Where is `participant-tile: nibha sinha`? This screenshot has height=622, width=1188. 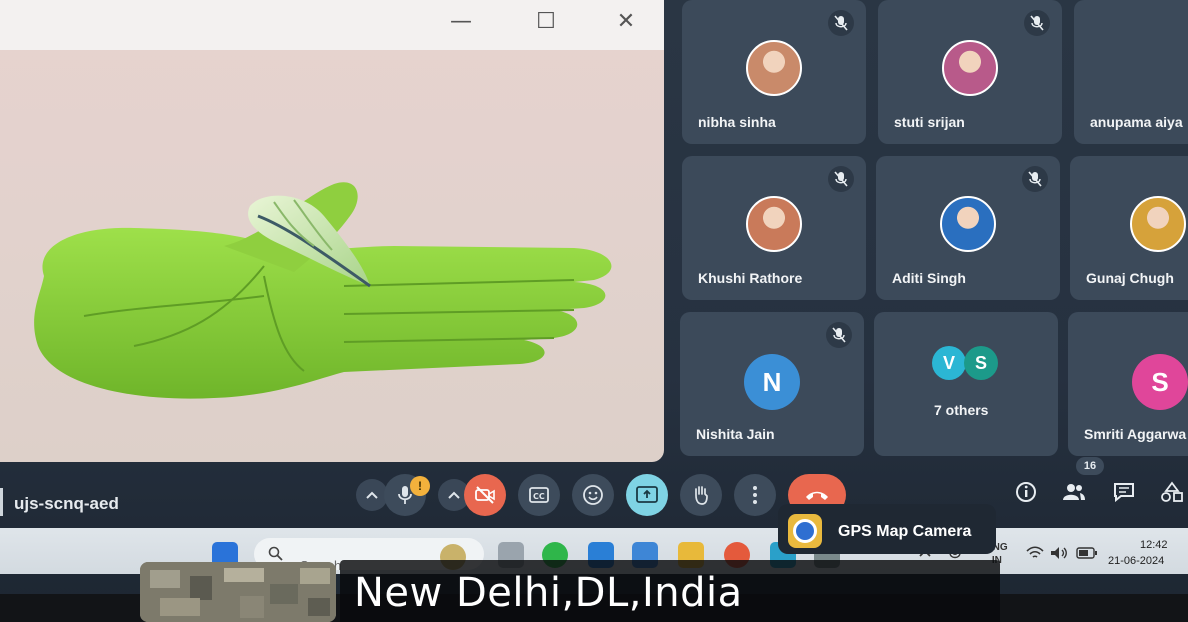 participant-tile: nibha sinha is located at coordinates (774, 72).